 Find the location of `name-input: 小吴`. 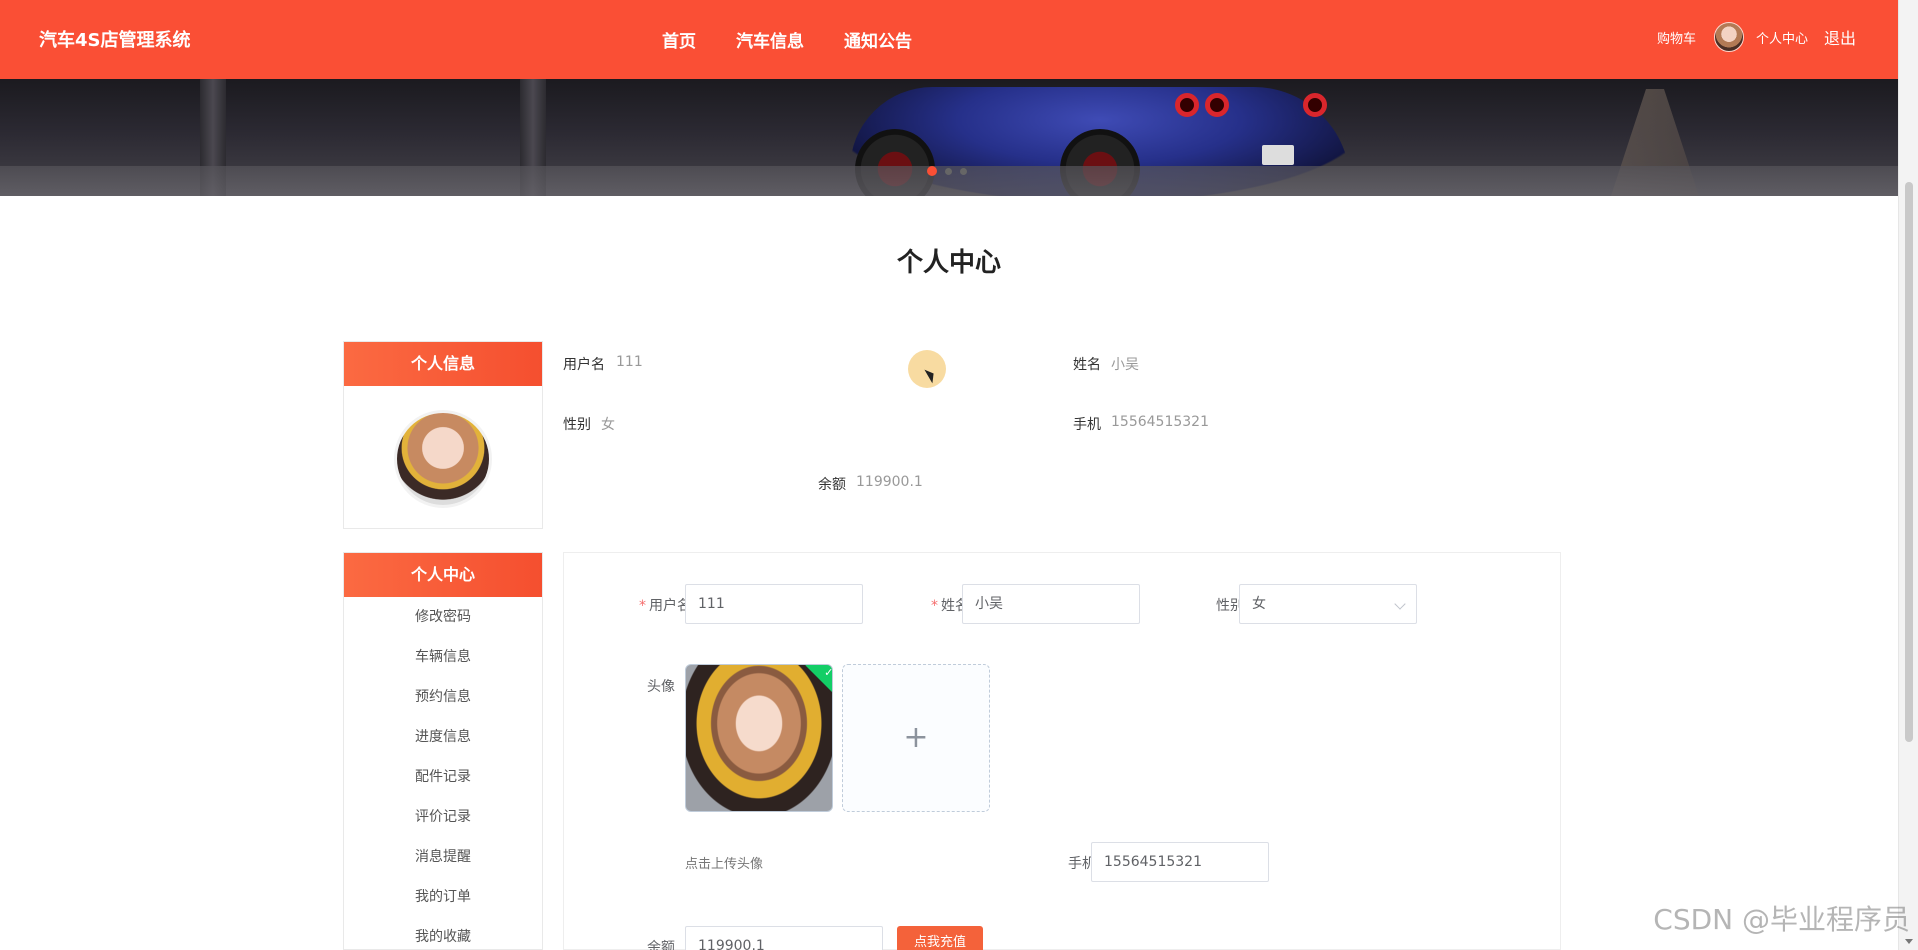

name-input: 小吴 is located at coordinates (1051, 604).